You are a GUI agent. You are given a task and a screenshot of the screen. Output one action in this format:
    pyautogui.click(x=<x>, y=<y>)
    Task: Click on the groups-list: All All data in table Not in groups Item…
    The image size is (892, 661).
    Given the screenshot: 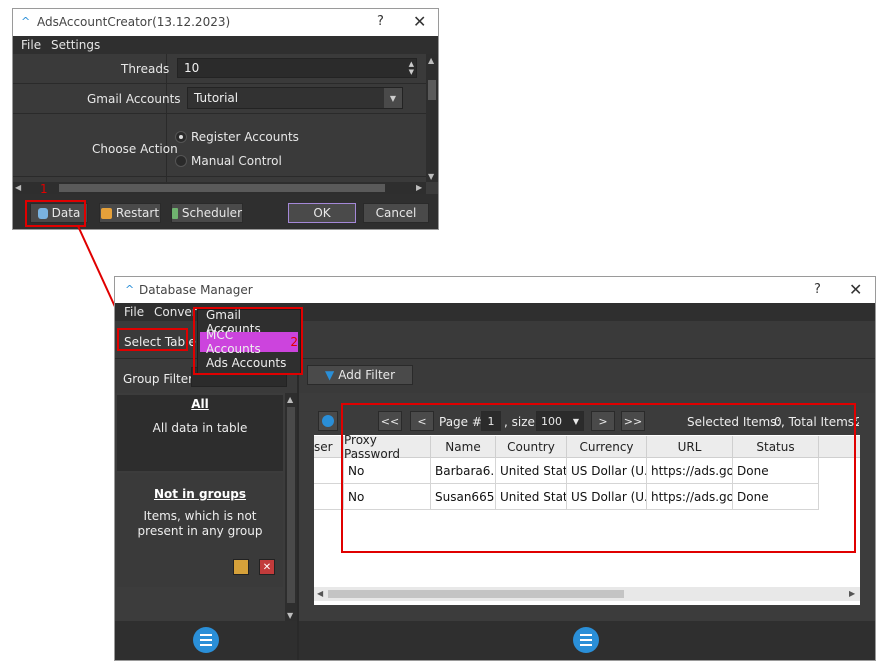 What is the action you would take?
    pyautogui.click(x=200, y=507)
    